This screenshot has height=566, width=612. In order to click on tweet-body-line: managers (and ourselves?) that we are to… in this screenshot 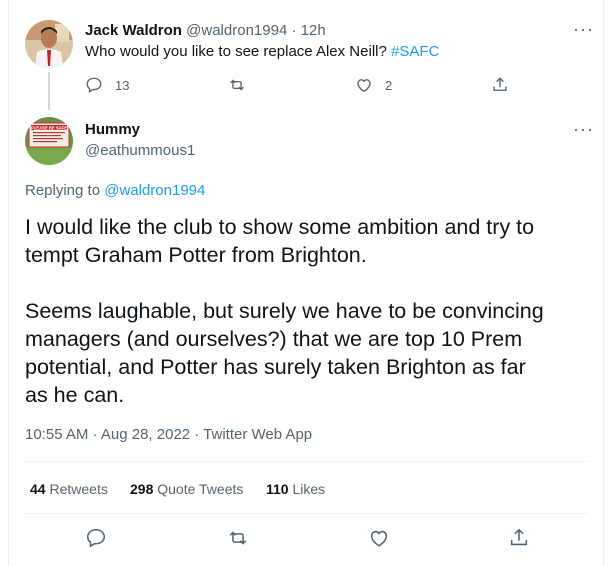, I will do `click(274, 339)`.